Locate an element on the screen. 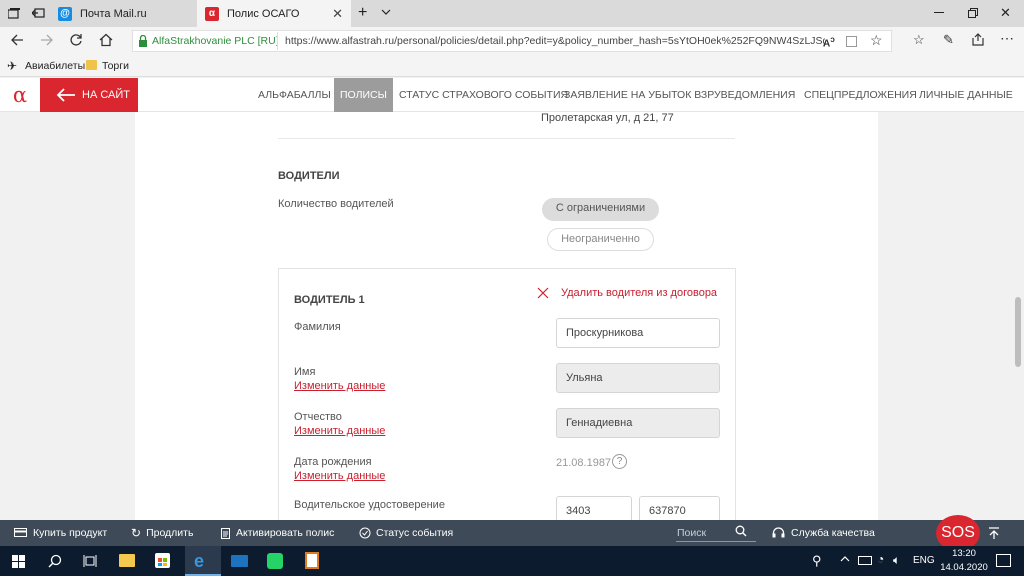  network-icon: ◔ is located at coordinates (880, 559).